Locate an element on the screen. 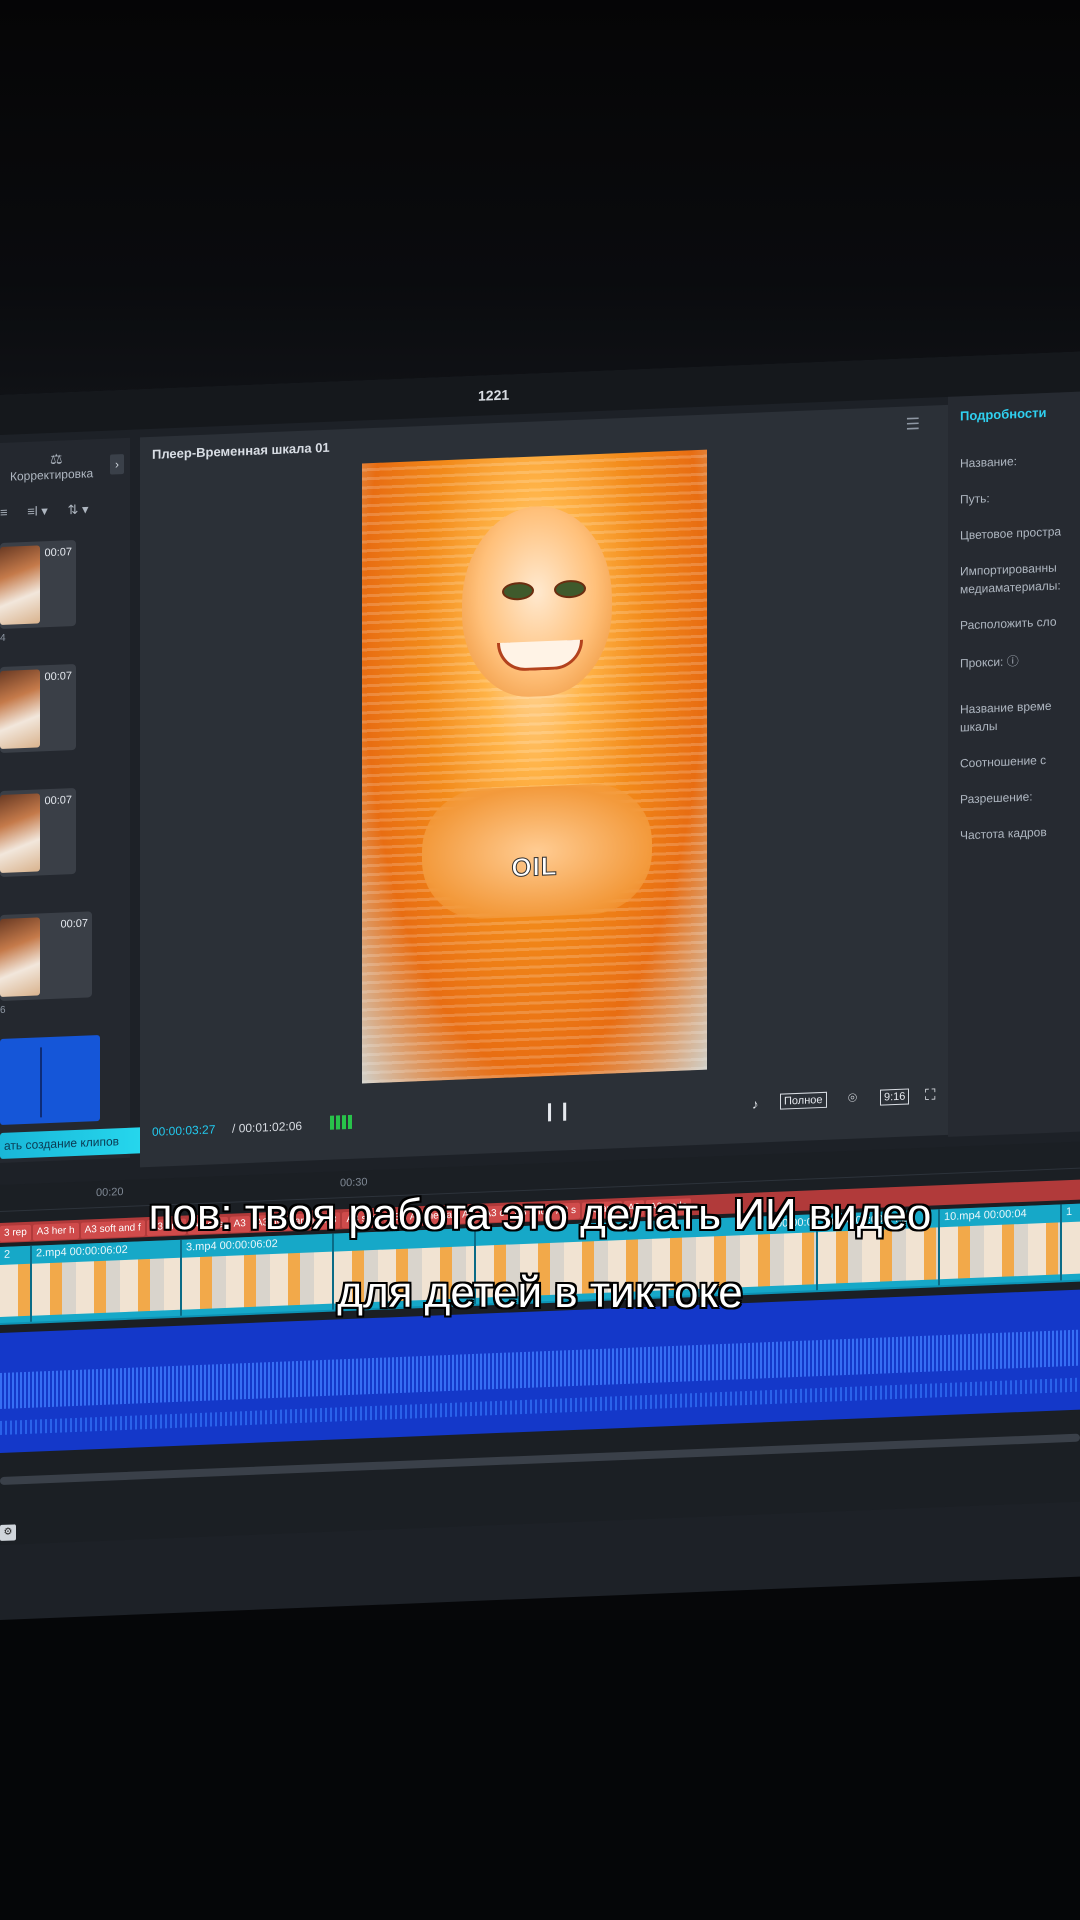  field-ratio-label: Соотношение с is located at coordinates (1003, 761).